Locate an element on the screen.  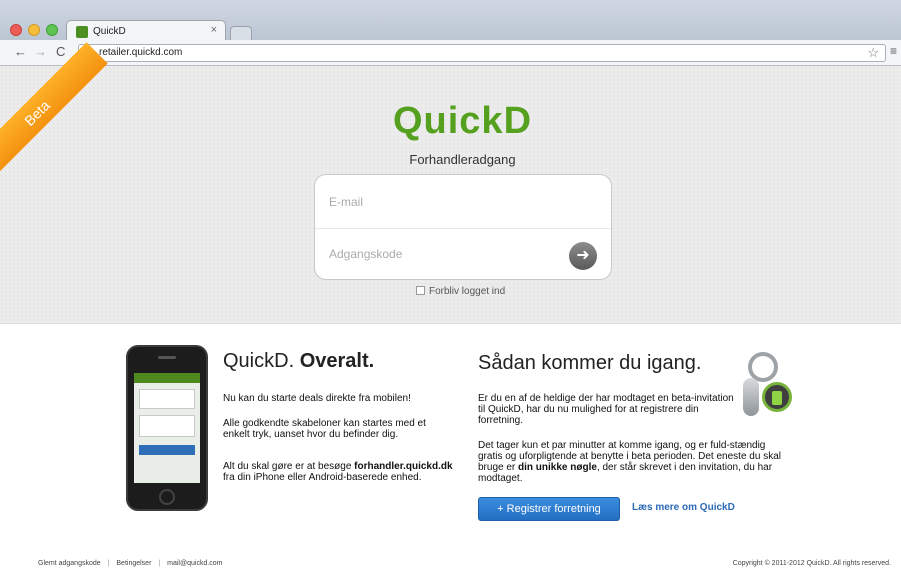
new-tab-button is located at coordinates (241, 33).